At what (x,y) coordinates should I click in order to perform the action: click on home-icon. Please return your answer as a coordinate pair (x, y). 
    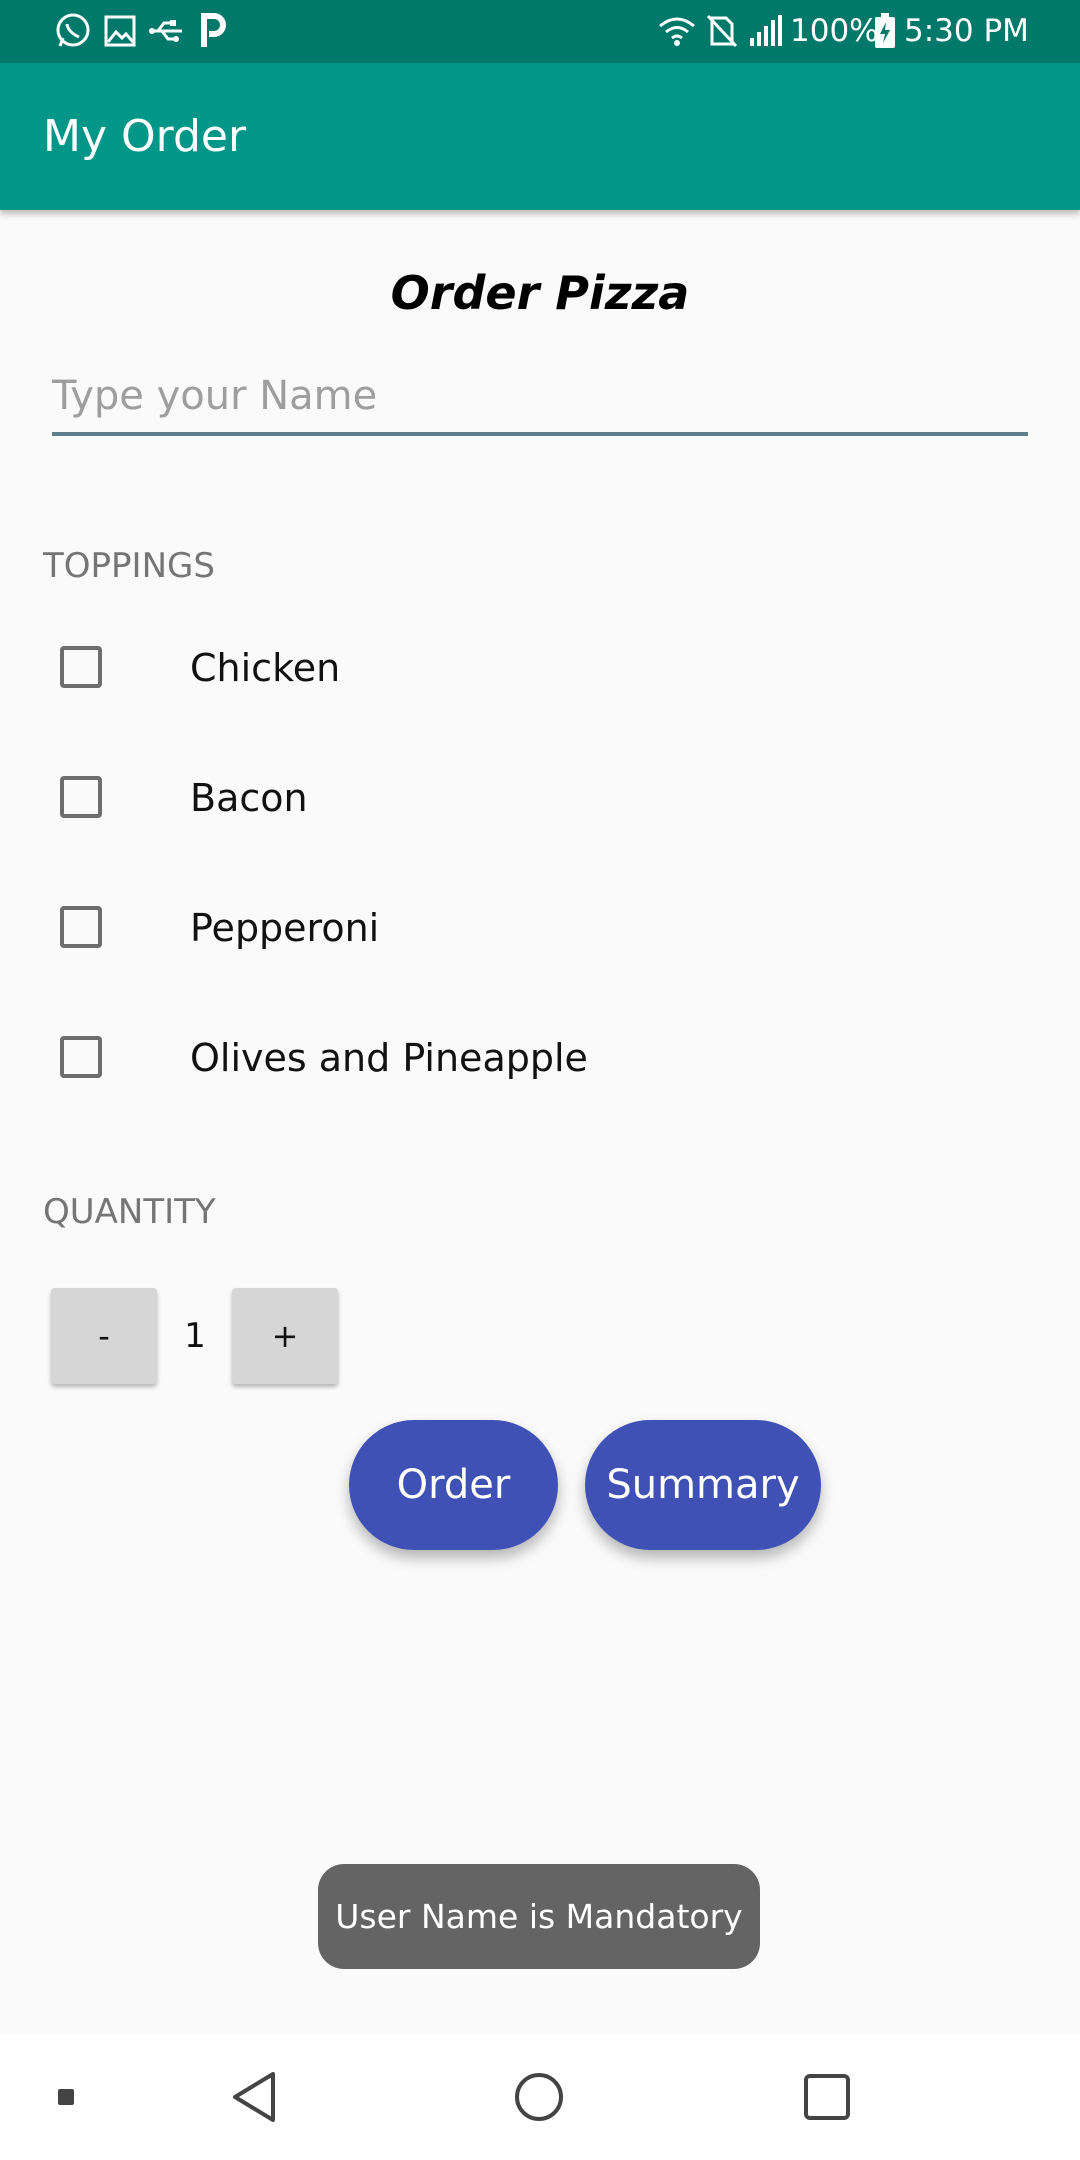
    Looking at the image, I should click on (539, 2097).